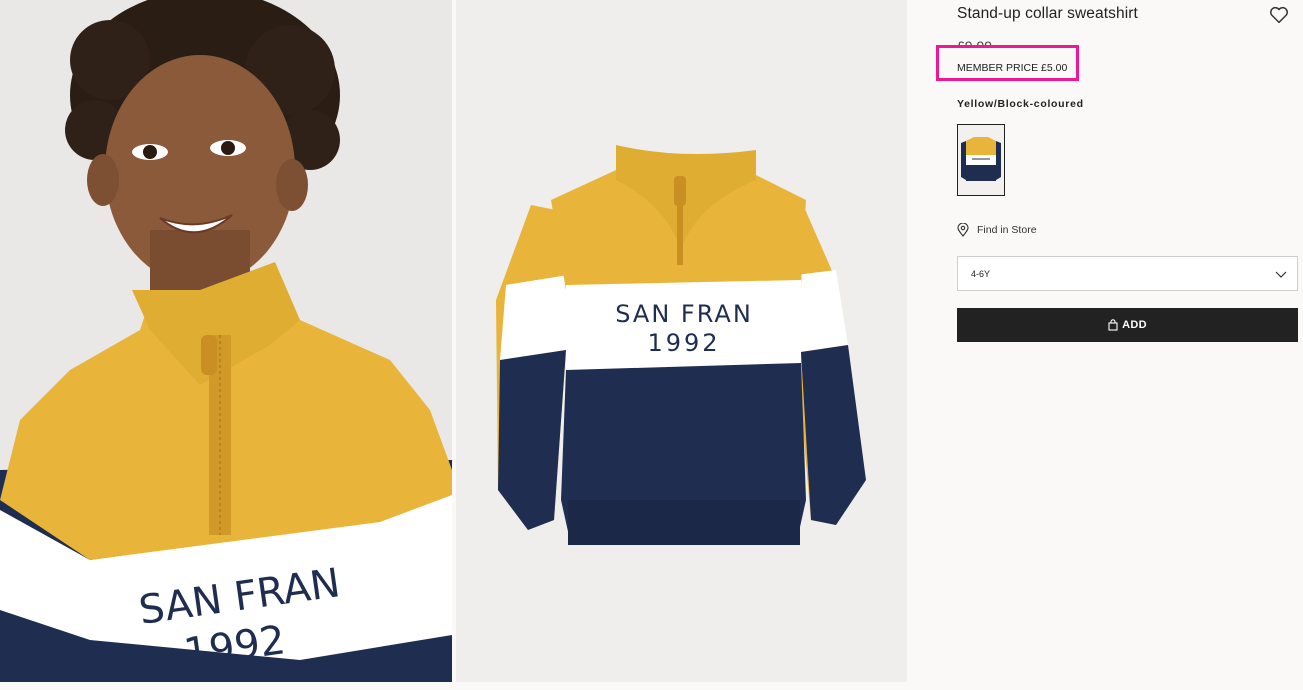 This screenshot has width=1303, height=690. What do you see at coordinates (1134, 325) in the screenshot?
I see `add-button-label: ADD` at bounding box center [1134, 325].